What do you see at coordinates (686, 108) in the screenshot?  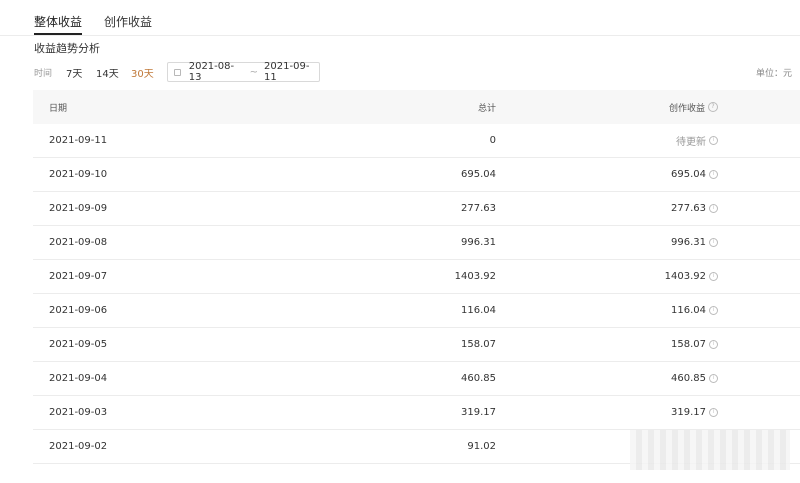 I see `header-earnings-label: 创作收益` at bounding box center [686, 108].